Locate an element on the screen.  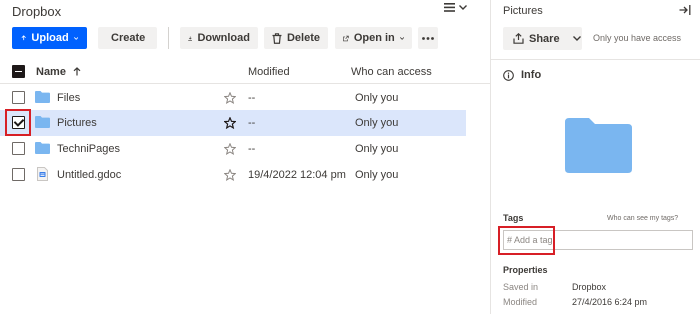
name-column-label: Name is located at coordinates (51, 72).